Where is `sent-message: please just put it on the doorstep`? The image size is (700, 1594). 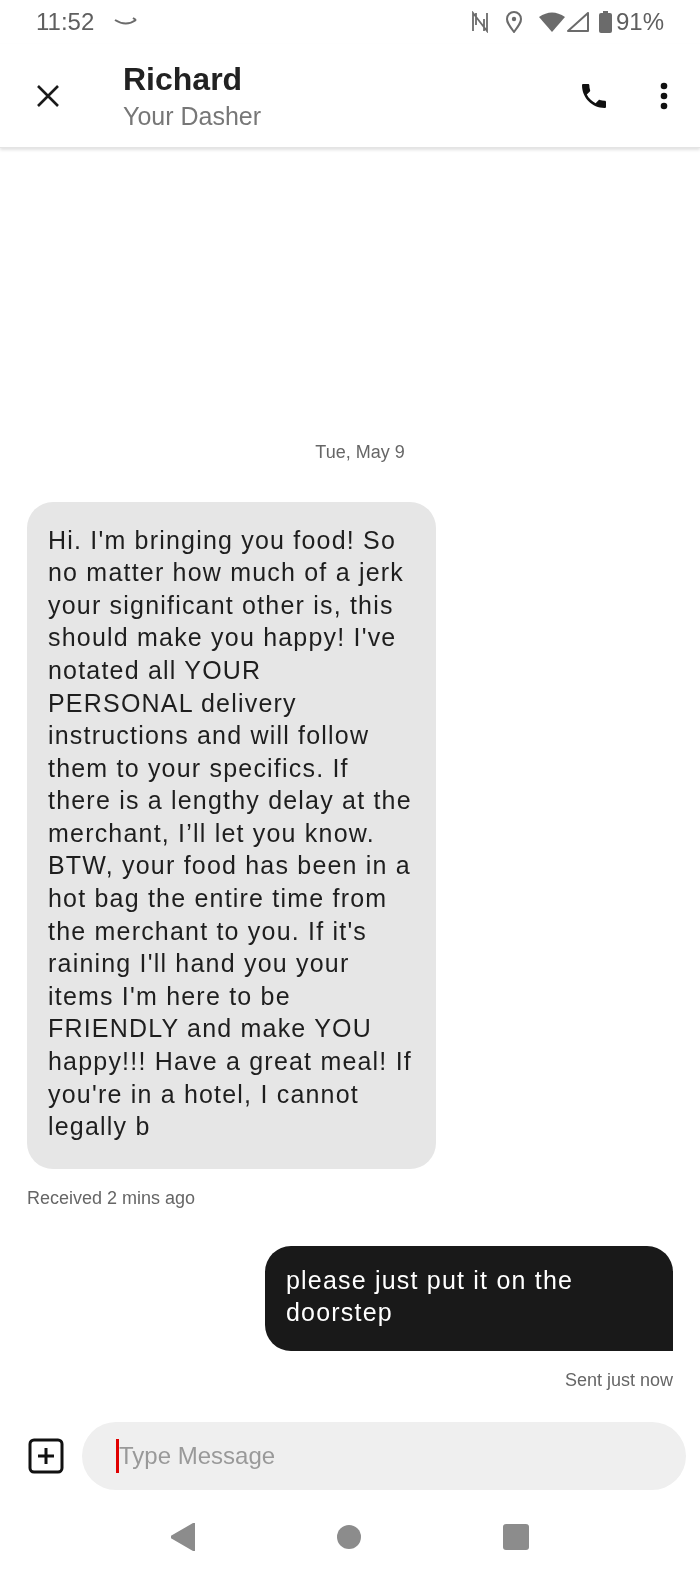 sent-message: please just put it on the doorstep is located at coordinates (469, 1298).